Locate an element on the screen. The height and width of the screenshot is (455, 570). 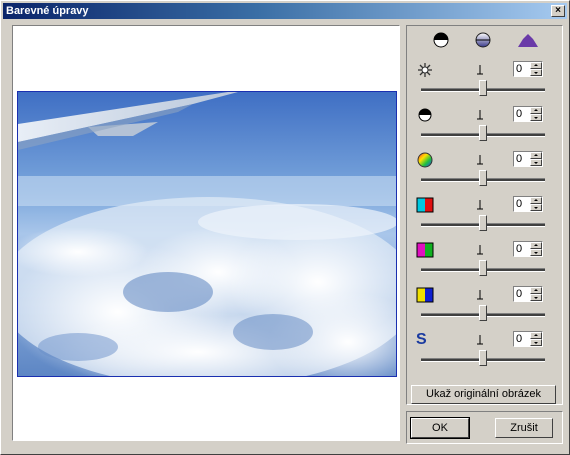
brightness-slider-thumb is located at coordinates (483, 88).